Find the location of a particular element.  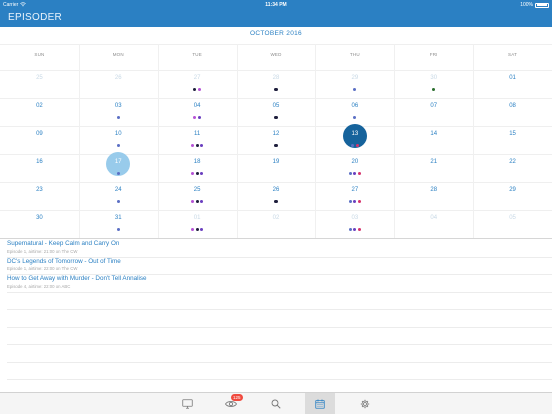

episode-airtime: Episode 1, airtime: 22:00 on The CW is located at coordinates (42, 268).